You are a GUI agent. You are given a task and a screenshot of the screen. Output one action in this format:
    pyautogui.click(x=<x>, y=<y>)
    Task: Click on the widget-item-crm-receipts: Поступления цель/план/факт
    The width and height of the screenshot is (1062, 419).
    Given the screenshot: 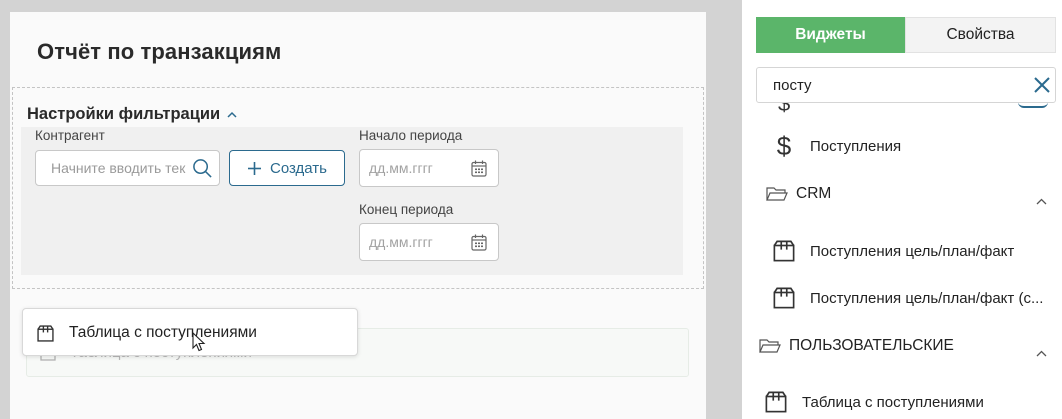 What is the action you would take?
    pyautogui.click(x=893, y=251)
    